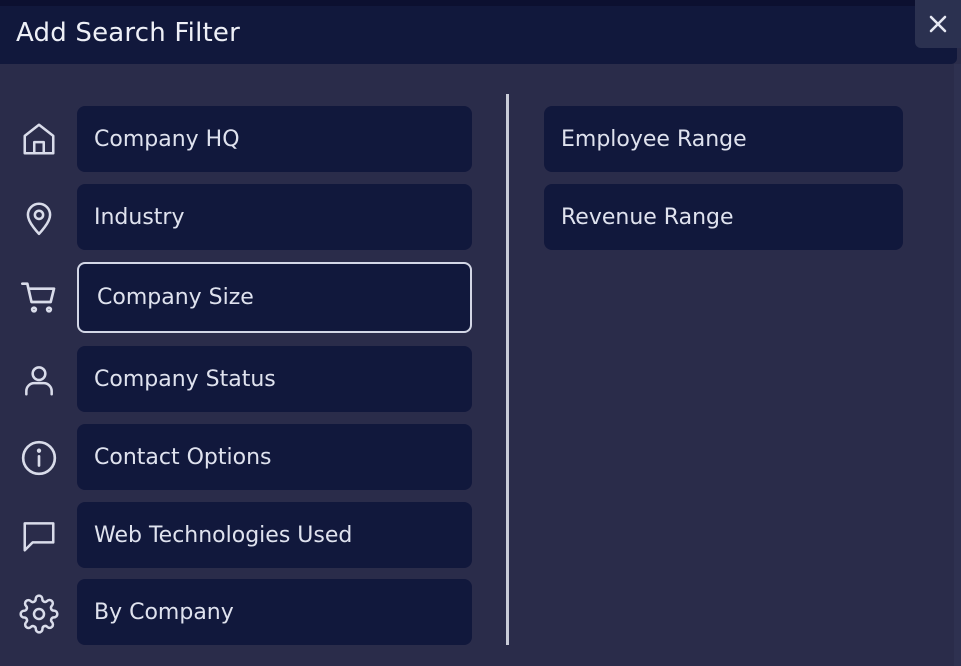  Describe the element at coordinates (175, 297) in the screenshot. I see `option-label: Company Size` at that location.